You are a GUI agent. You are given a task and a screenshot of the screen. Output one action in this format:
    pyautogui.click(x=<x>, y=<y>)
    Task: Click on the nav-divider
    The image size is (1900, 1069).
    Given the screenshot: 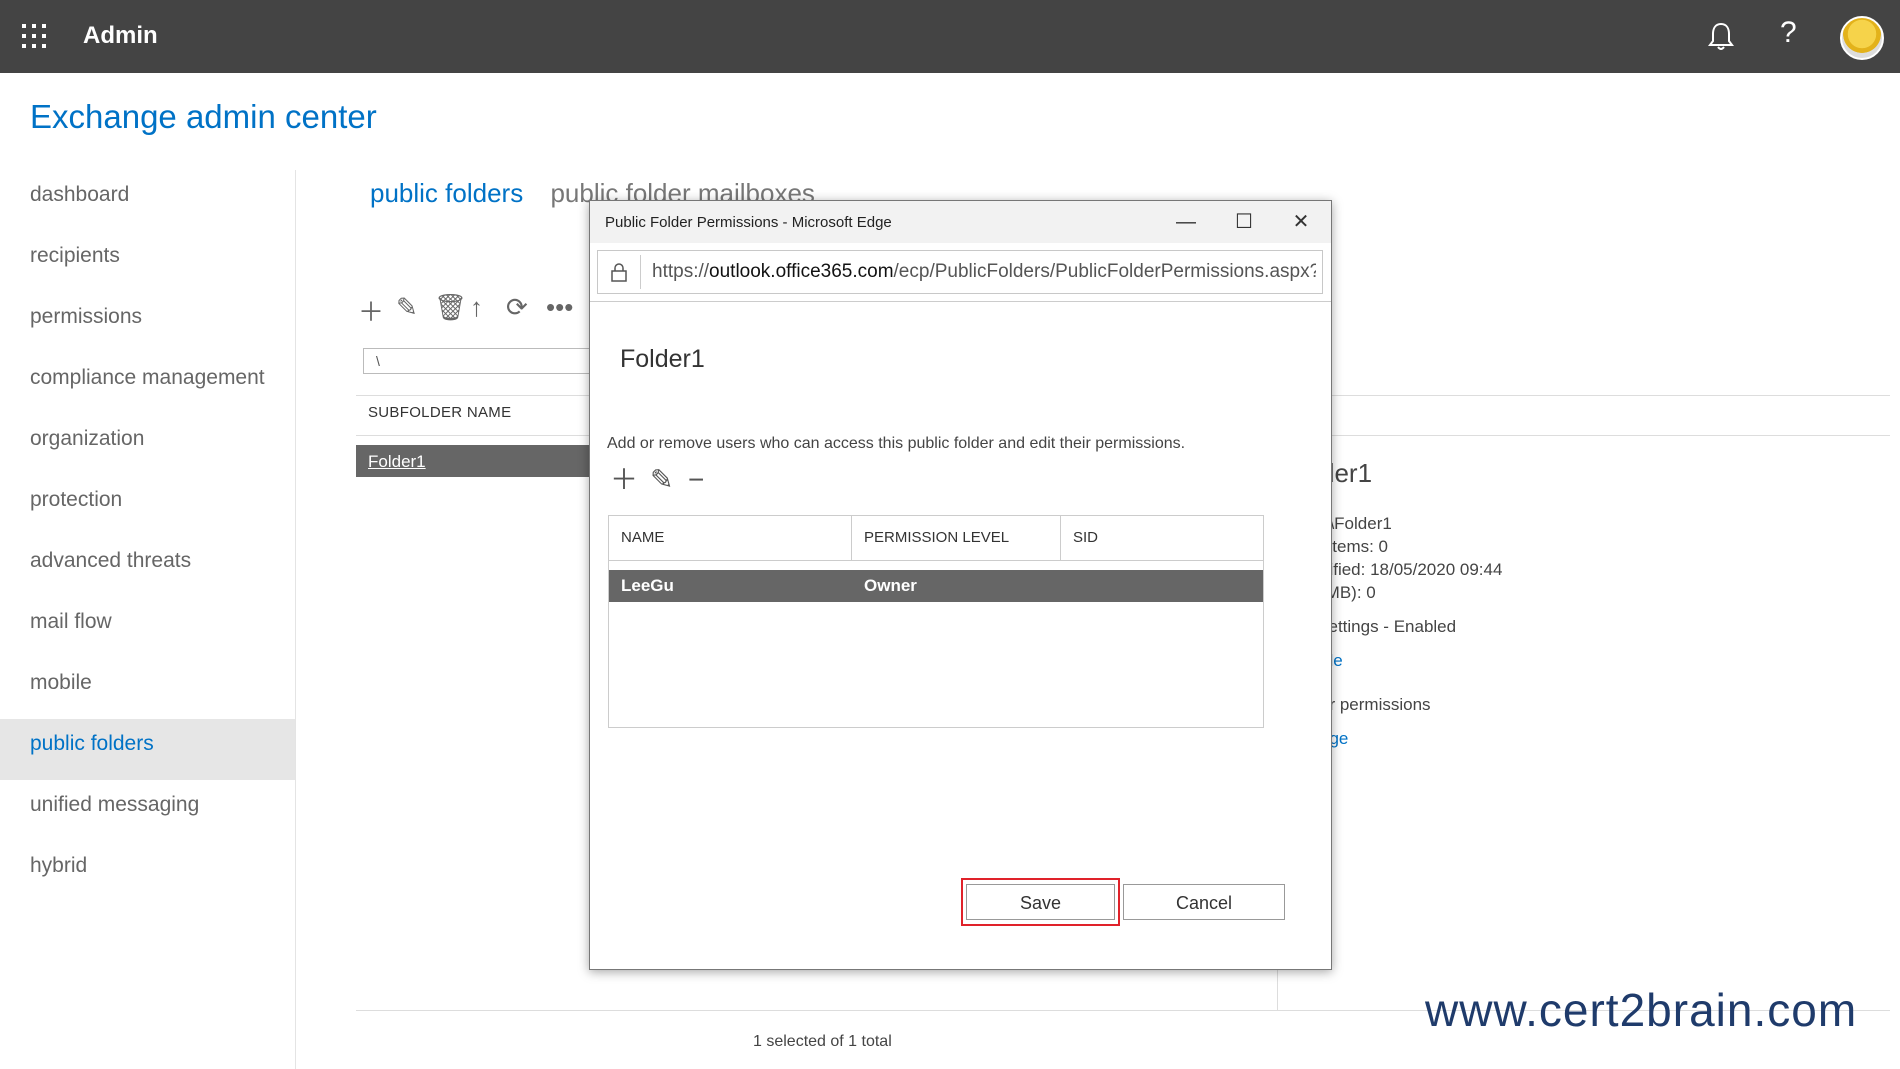 What is the action you would take?
    pyautogui.click(x=295, y=619)
    